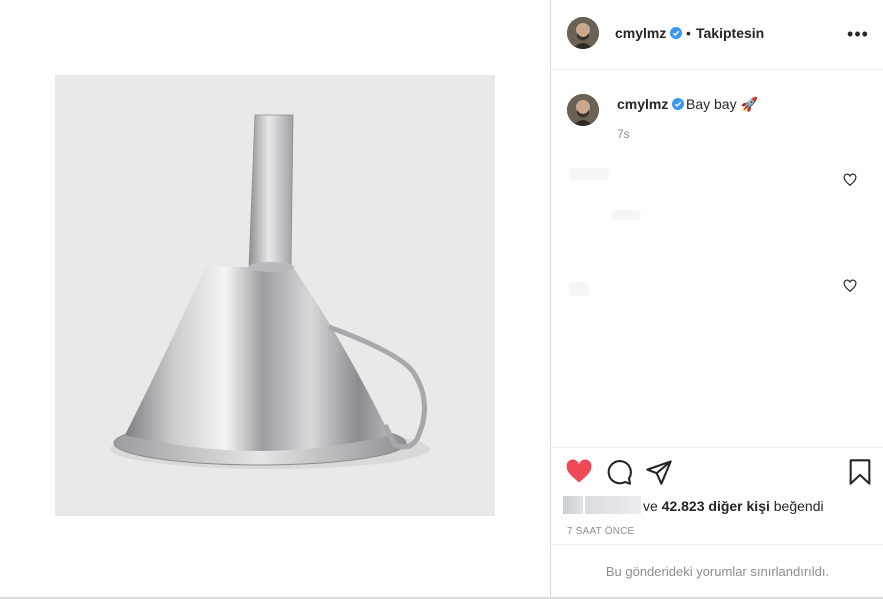 Image resolution: width=883 pixels, height=599 pixels. What do you see at coordinates (583, 110) in the screenshot?
I see `caption-avatar` at bounding box center [583, 110].